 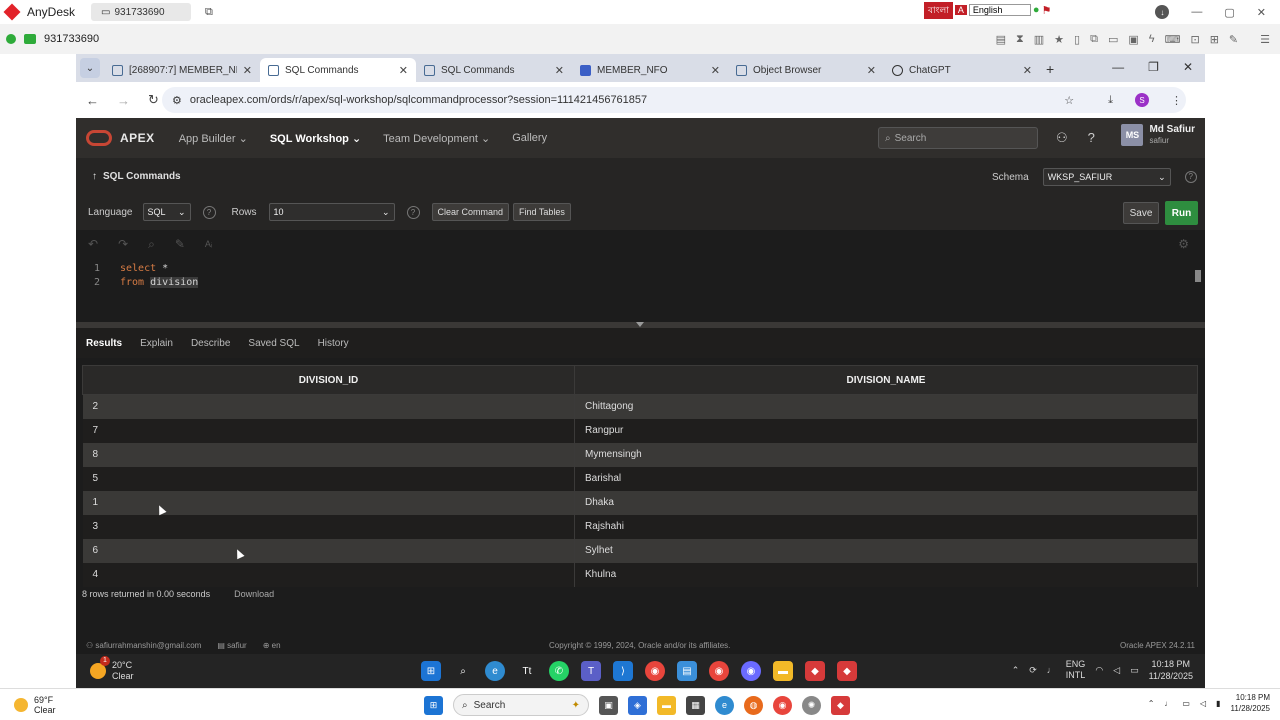 I want to click on volume-icon: ◁, so click(x=1116, y=670).